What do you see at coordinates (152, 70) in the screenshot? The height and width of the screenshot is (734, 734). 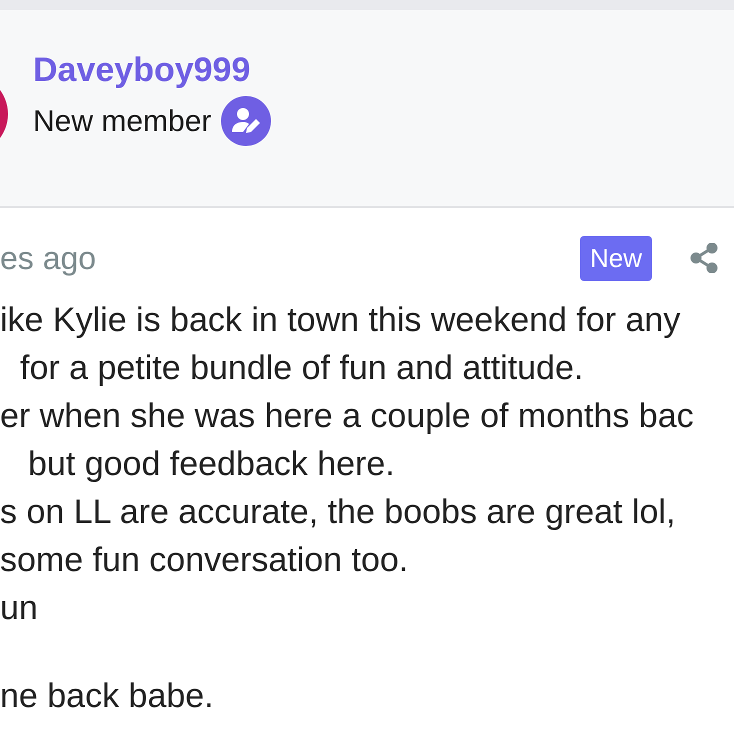 I see `username: Daveyboy999` at bounding box center [152, 70].